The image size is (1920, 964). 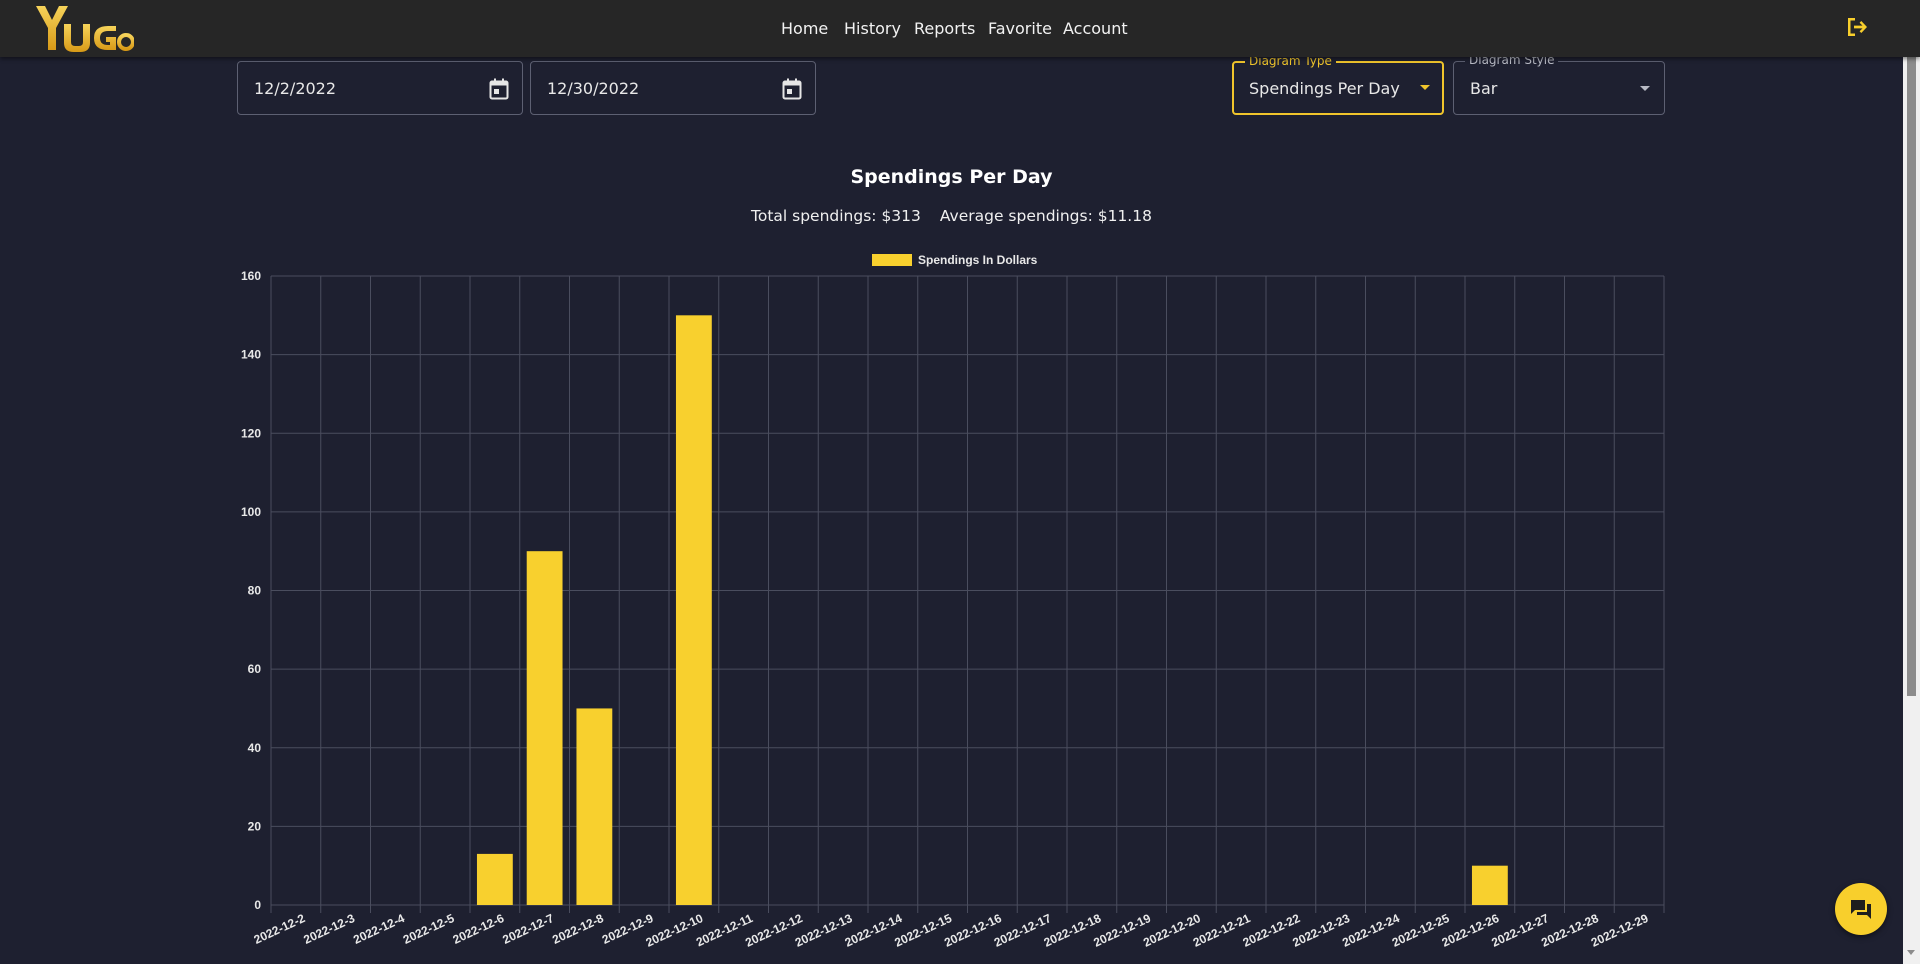 I want to click on chat-button, so click(x=1861, y=909).